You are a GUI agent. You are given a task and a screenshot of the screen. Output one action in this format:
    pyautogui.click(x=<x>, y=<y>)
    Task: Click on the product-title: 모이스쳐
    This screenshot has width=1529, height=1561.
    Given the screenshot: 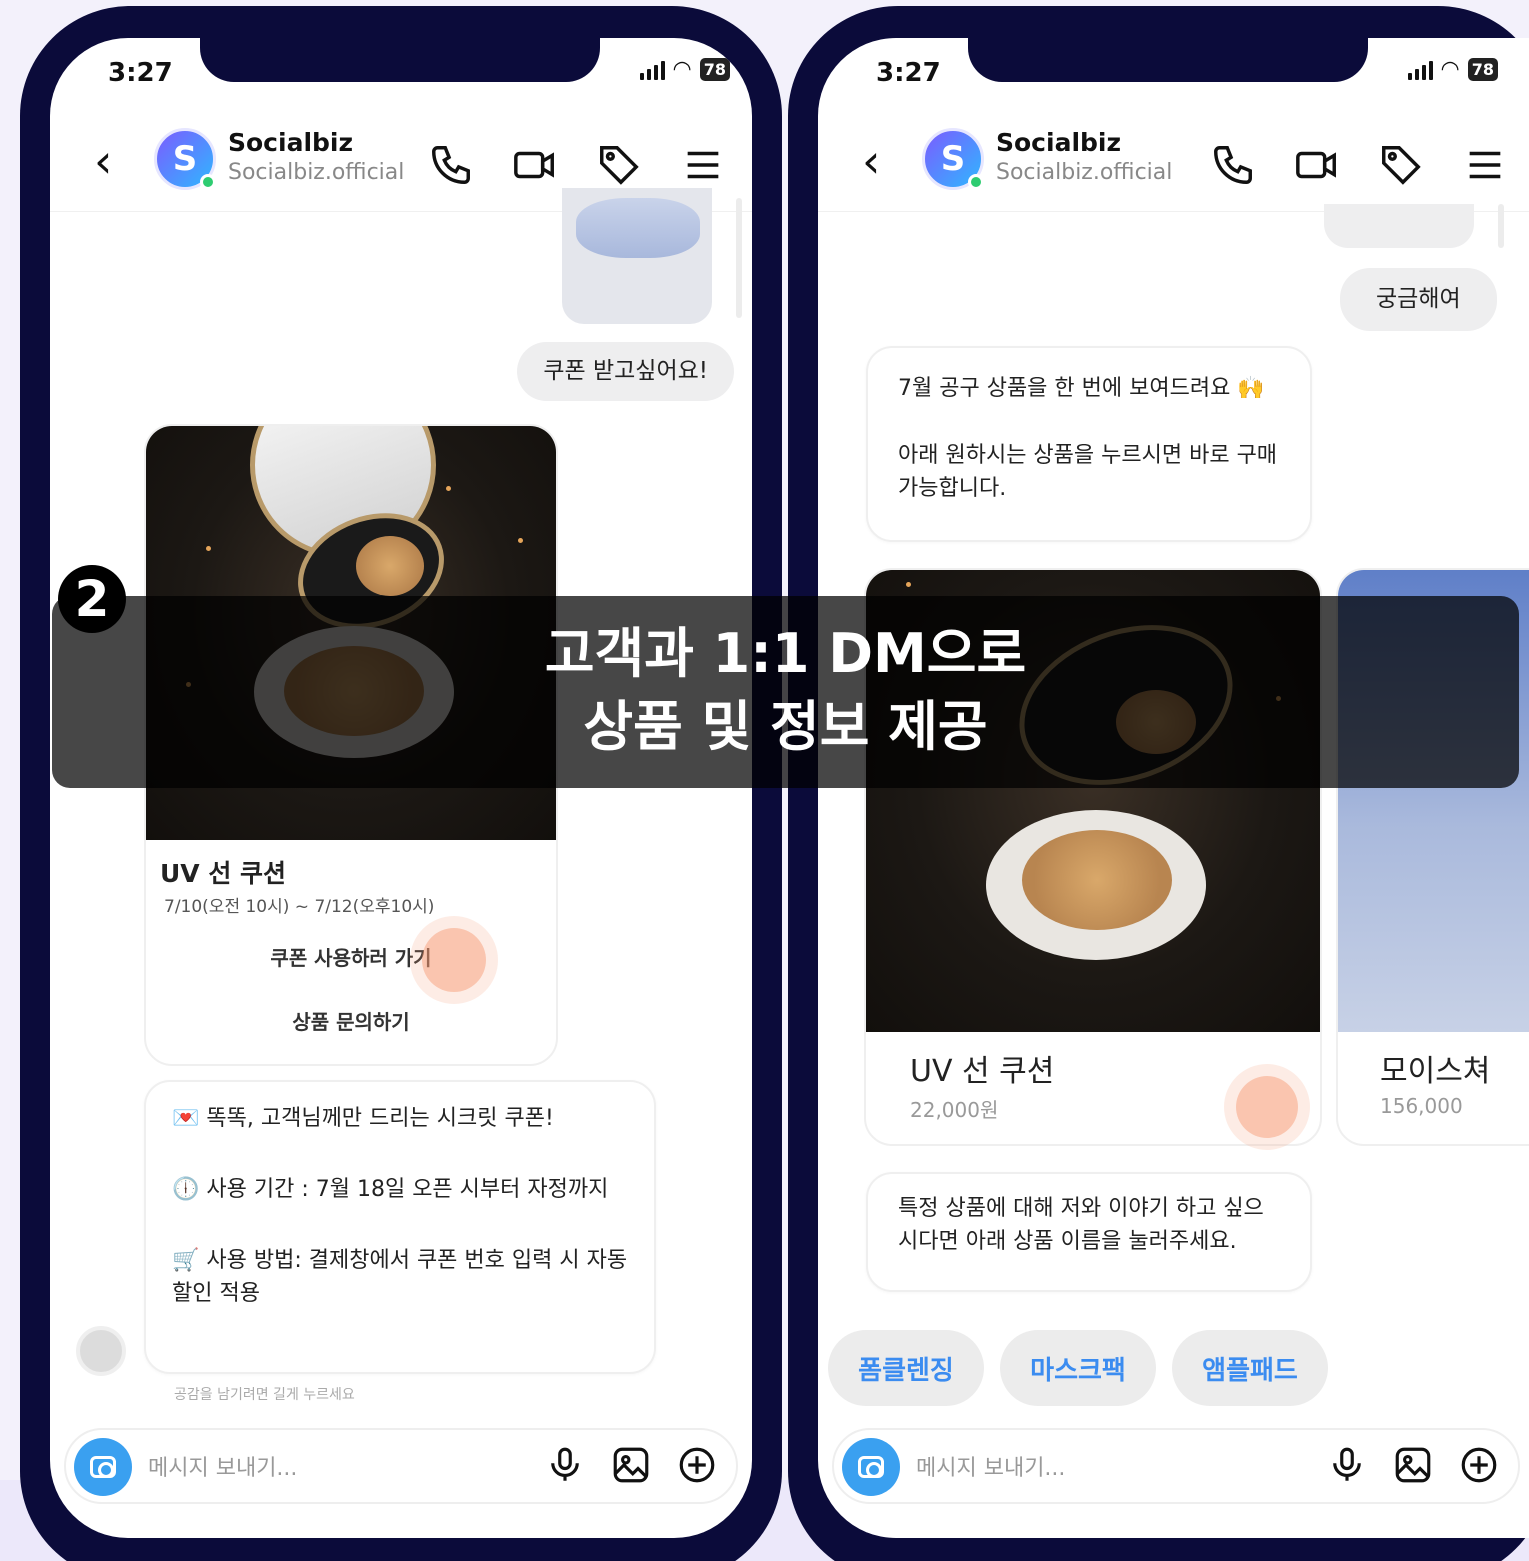 What is the action you would take?
    pyautogui.click(x=1435, y=1071)
    